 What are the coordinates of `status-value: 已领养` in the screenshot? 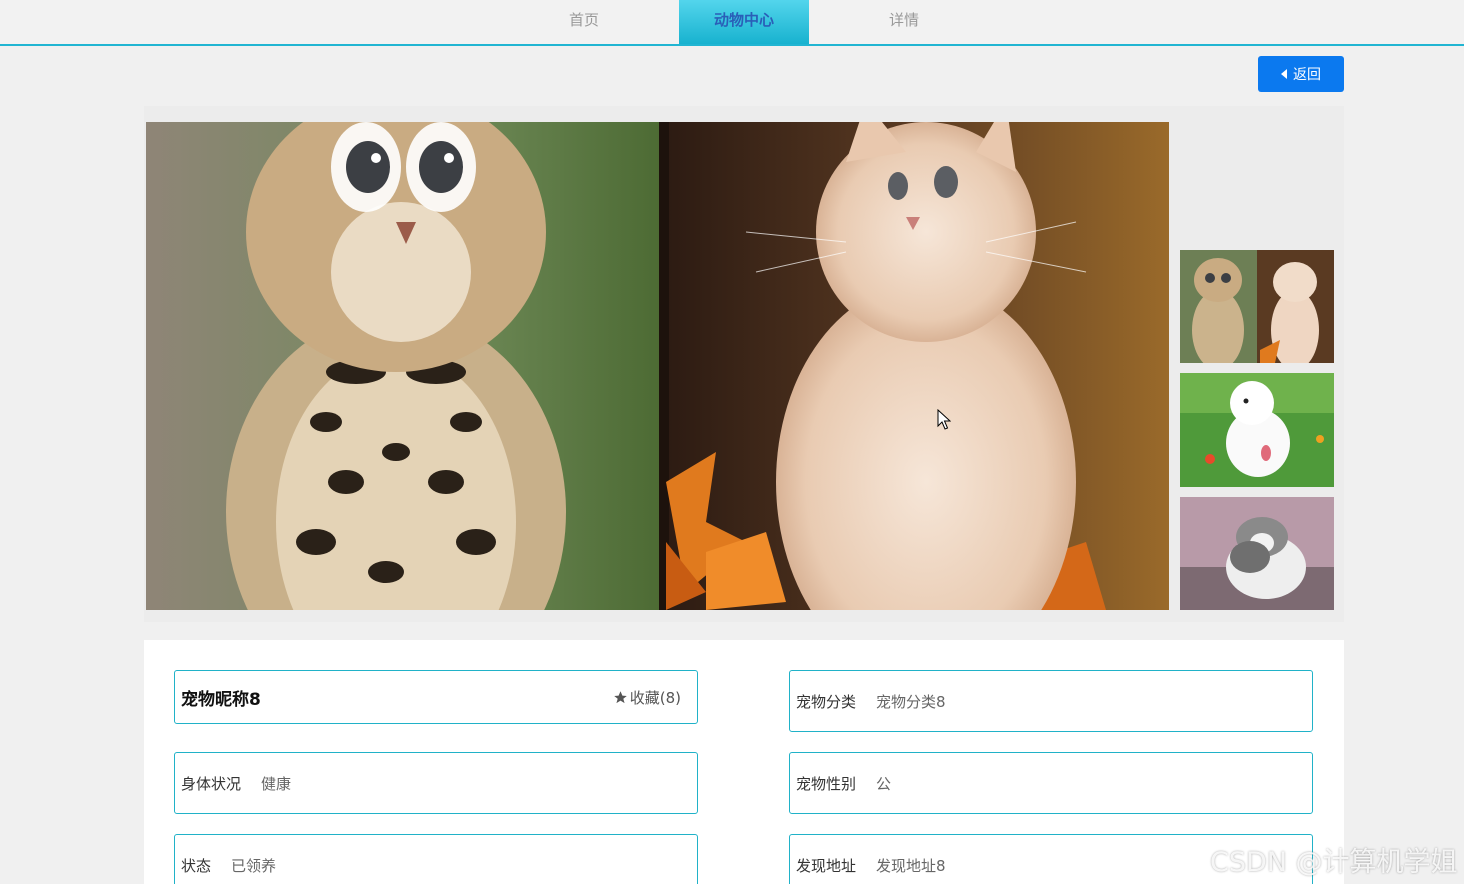 It's located at (254, 865).